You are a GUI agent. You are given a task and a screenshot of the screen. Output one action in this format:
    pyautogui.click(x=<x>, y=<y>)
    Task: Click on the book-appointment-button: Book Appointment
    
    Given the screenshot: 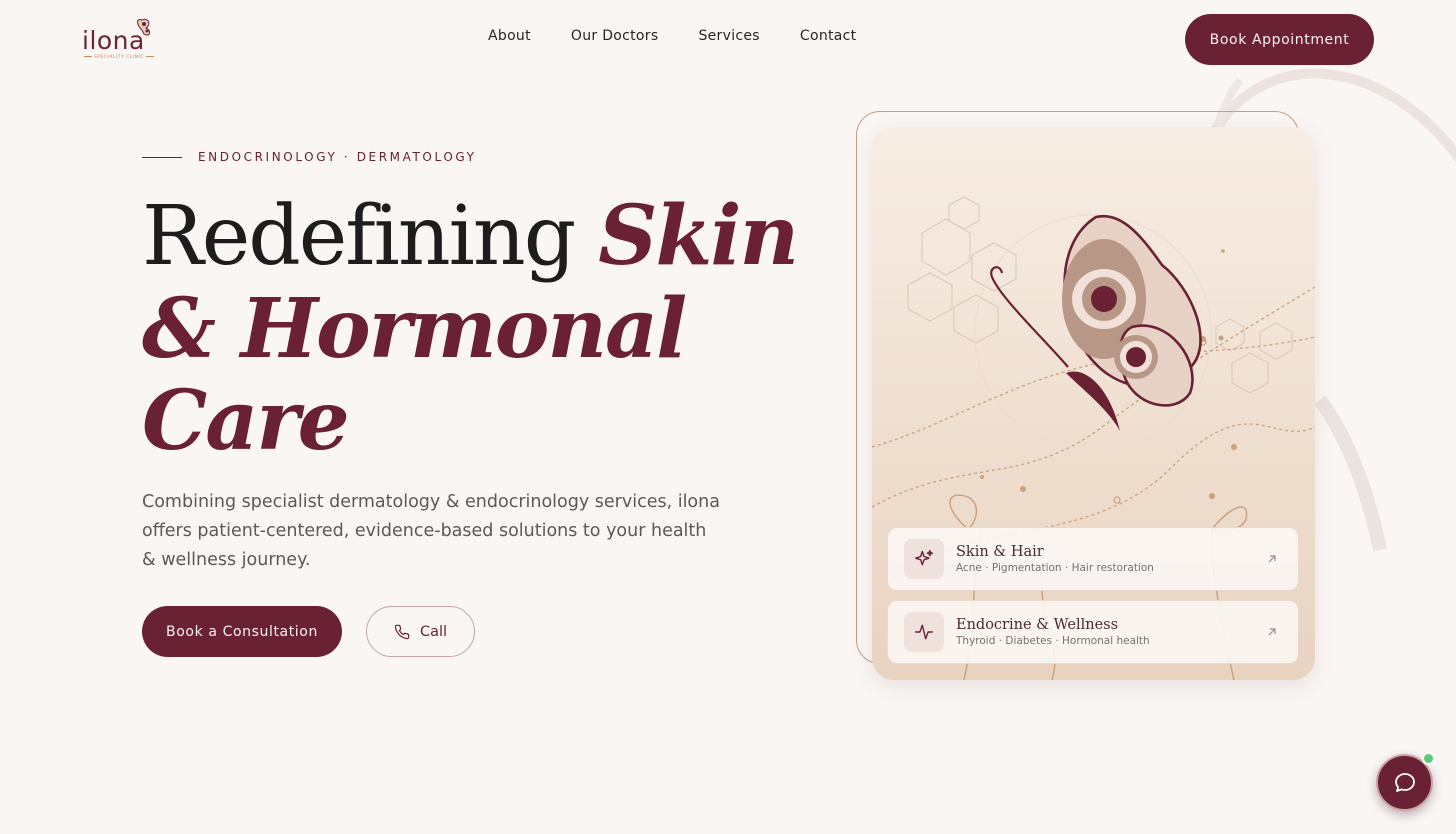 What is the action you would take?
    pyautogui.click(x=1279, y=39)
    